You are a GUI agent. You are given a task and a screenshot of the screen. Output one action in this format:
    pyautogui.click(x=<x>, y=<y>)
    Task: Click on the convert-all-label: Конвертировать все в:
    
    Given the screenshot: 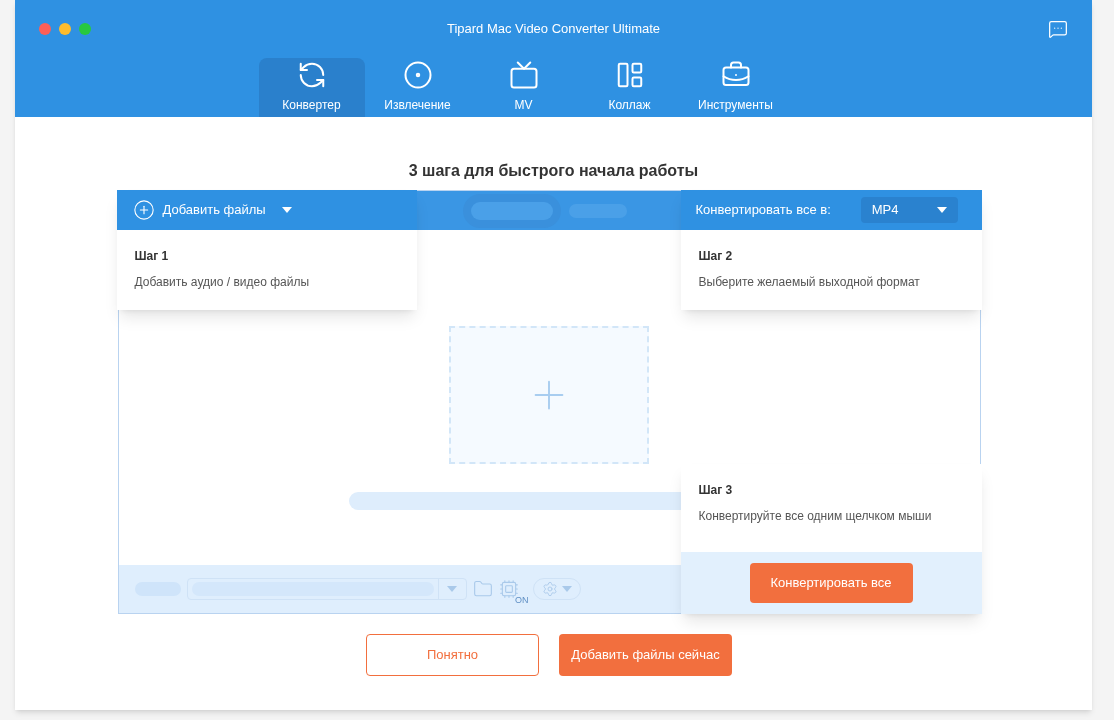 What is the action you would take?
    pyautogui.click(x=763, y=210)
    